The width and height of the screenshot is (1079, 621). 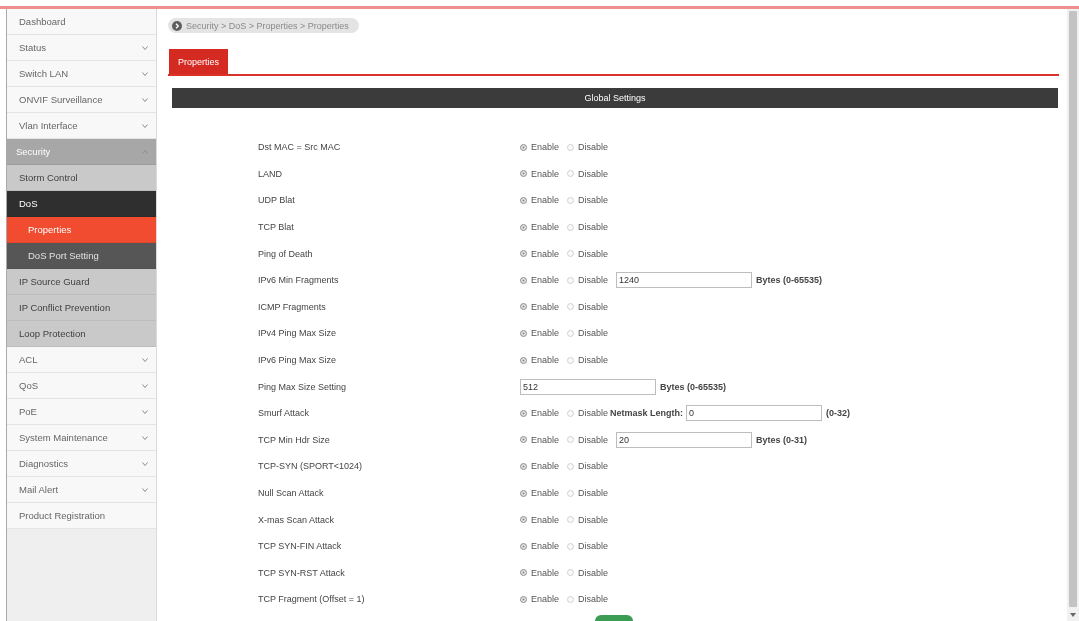 What do you see at coordinates (81, 22) in the screenshot?
I see `sidebar-item: Dashboard` at bounding box center [81, 22].